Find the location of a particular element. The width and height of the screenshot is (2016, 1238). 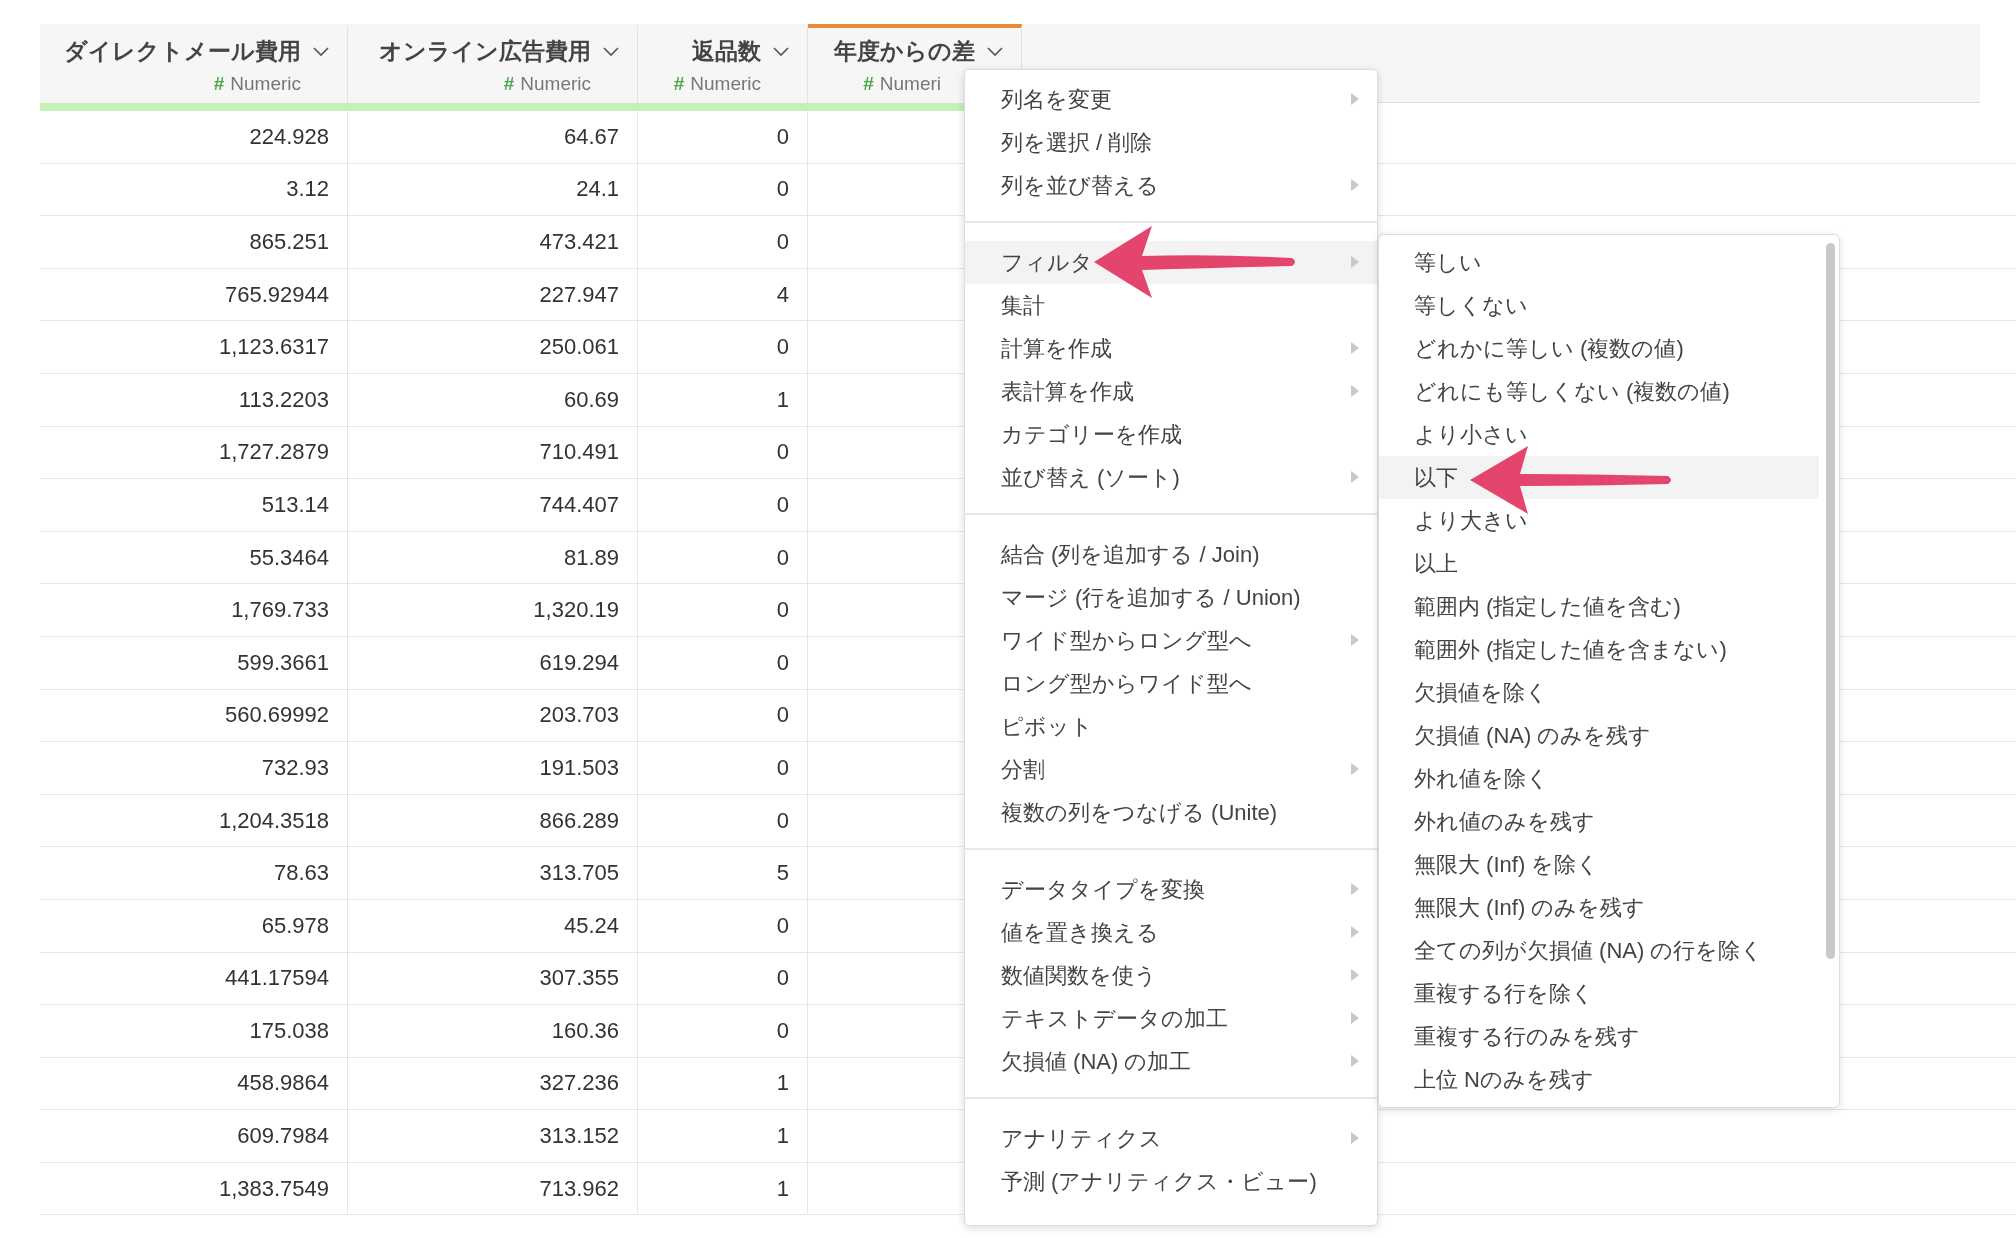

table-cell: 1,123.6317 is located at coordinates (273, 347).